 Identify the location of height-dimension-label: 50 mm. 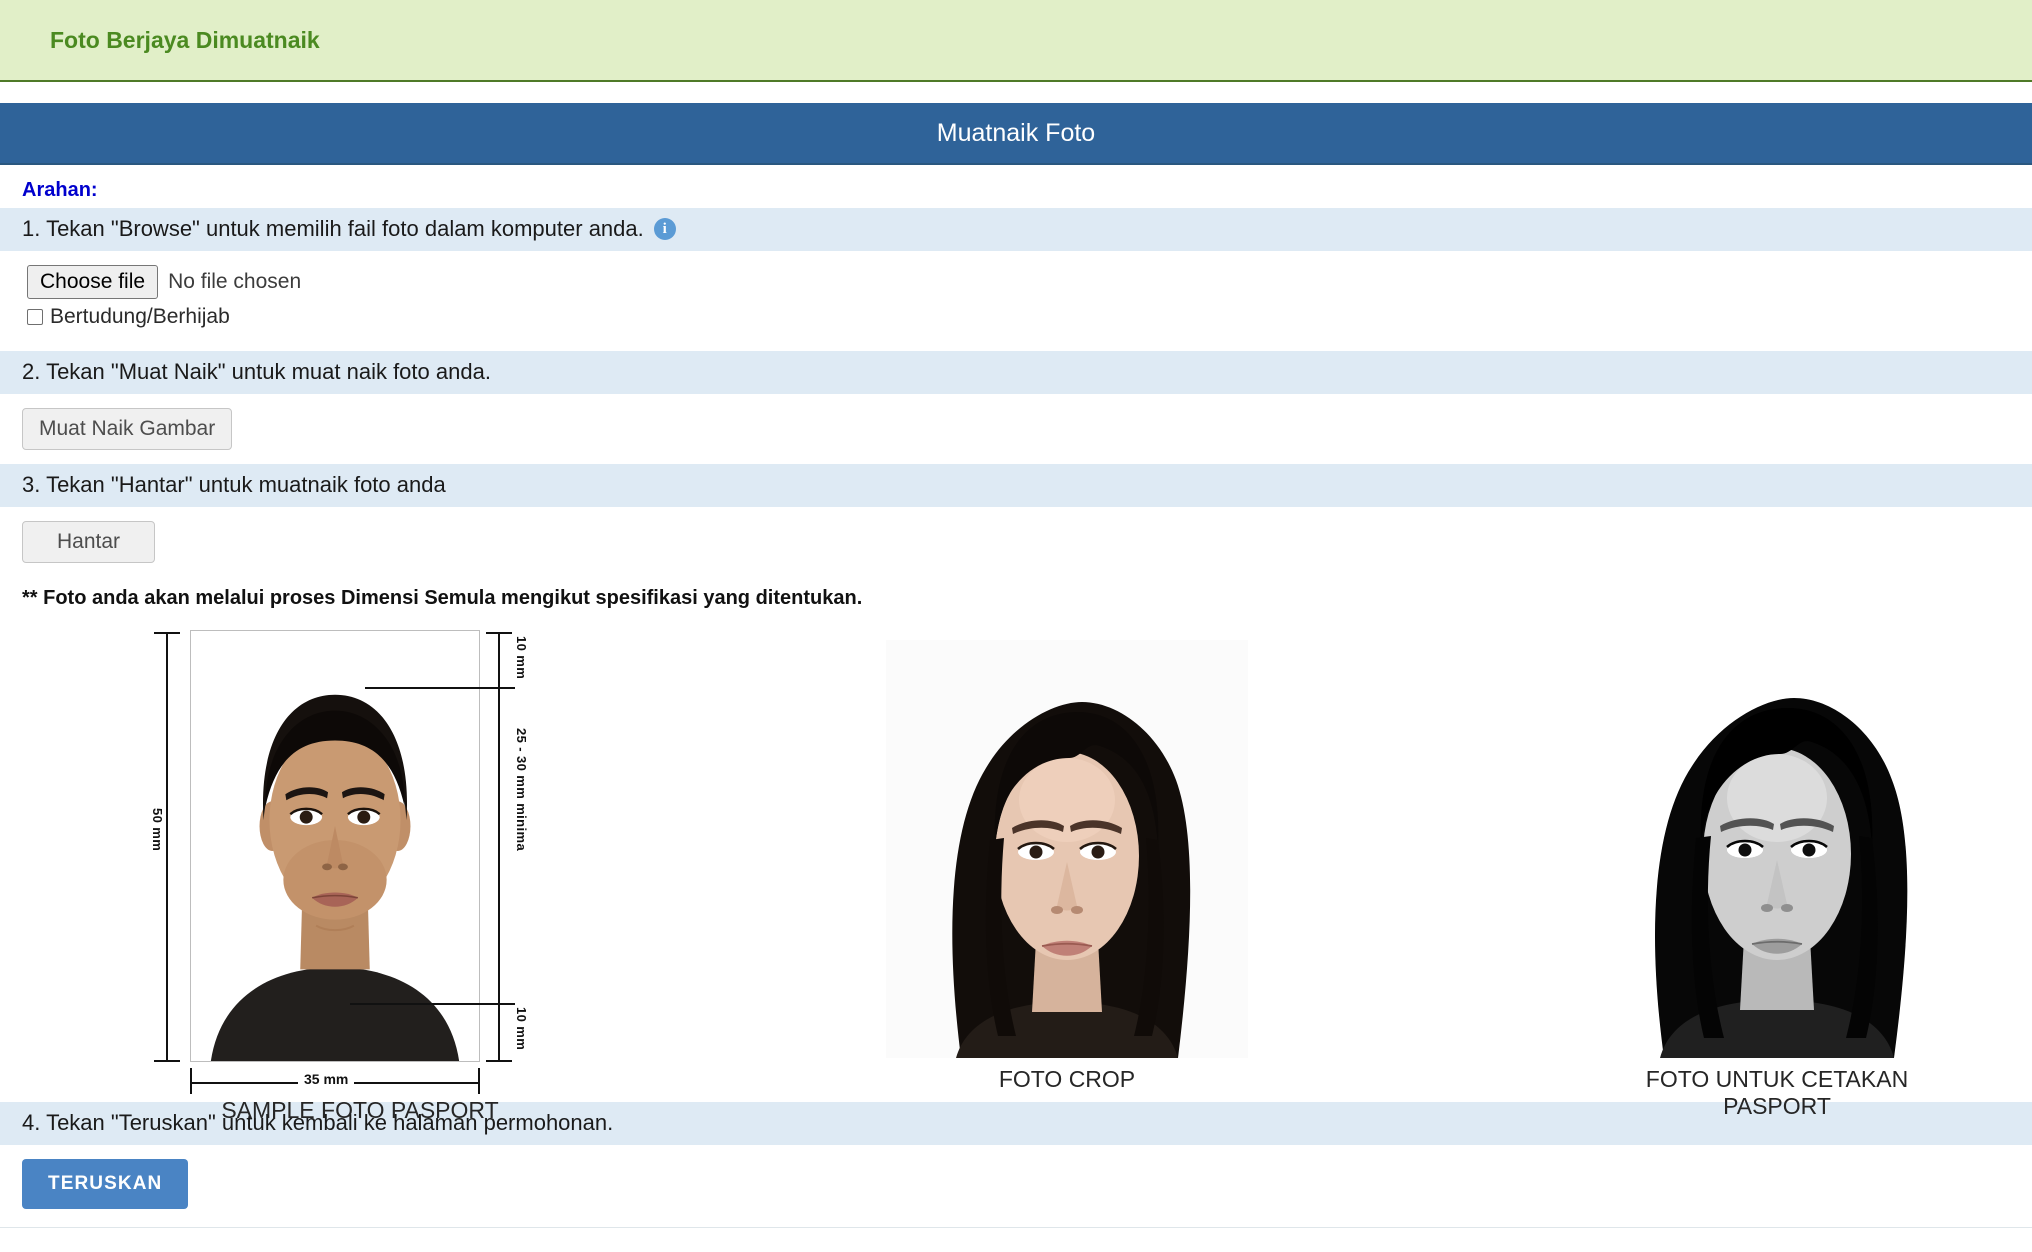
(157, 830).